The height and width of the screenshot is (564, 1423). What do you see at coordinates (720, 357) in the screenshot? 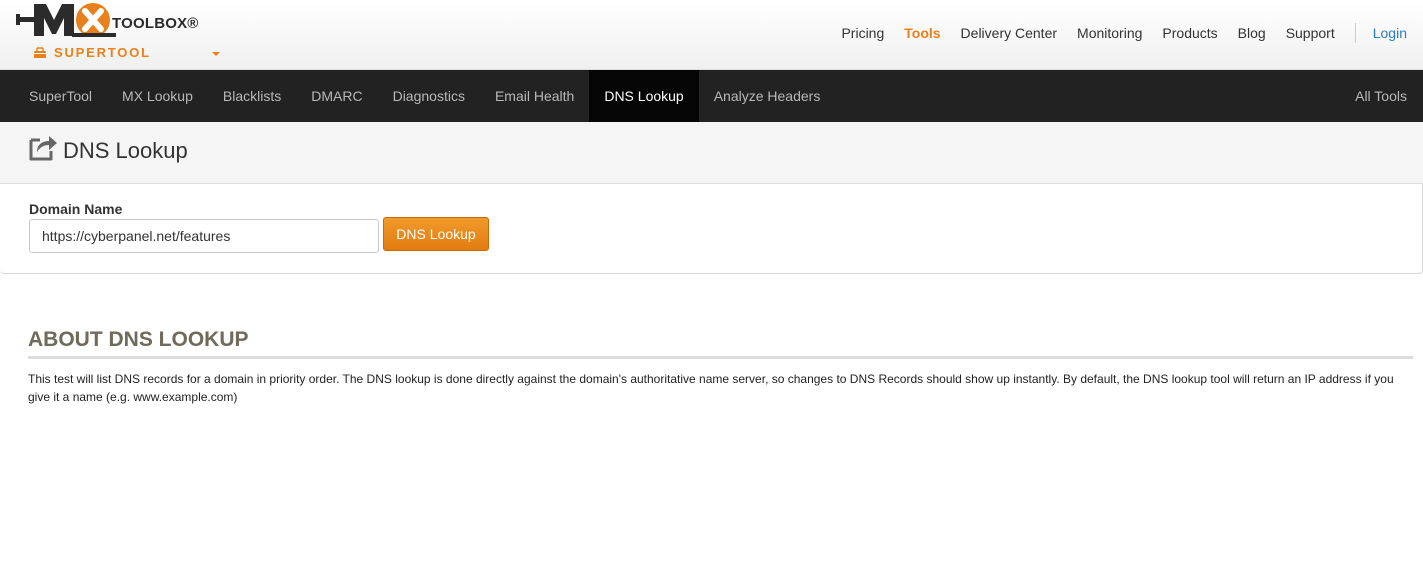
I see `about-divider` at bounding box center [720, 357].